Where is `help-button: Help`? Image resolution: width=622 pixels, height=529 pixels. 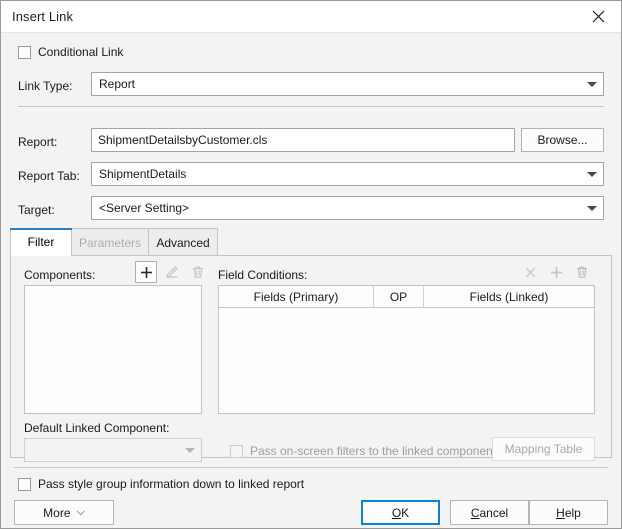 help-button: Help is located at coordinates (568, 512).